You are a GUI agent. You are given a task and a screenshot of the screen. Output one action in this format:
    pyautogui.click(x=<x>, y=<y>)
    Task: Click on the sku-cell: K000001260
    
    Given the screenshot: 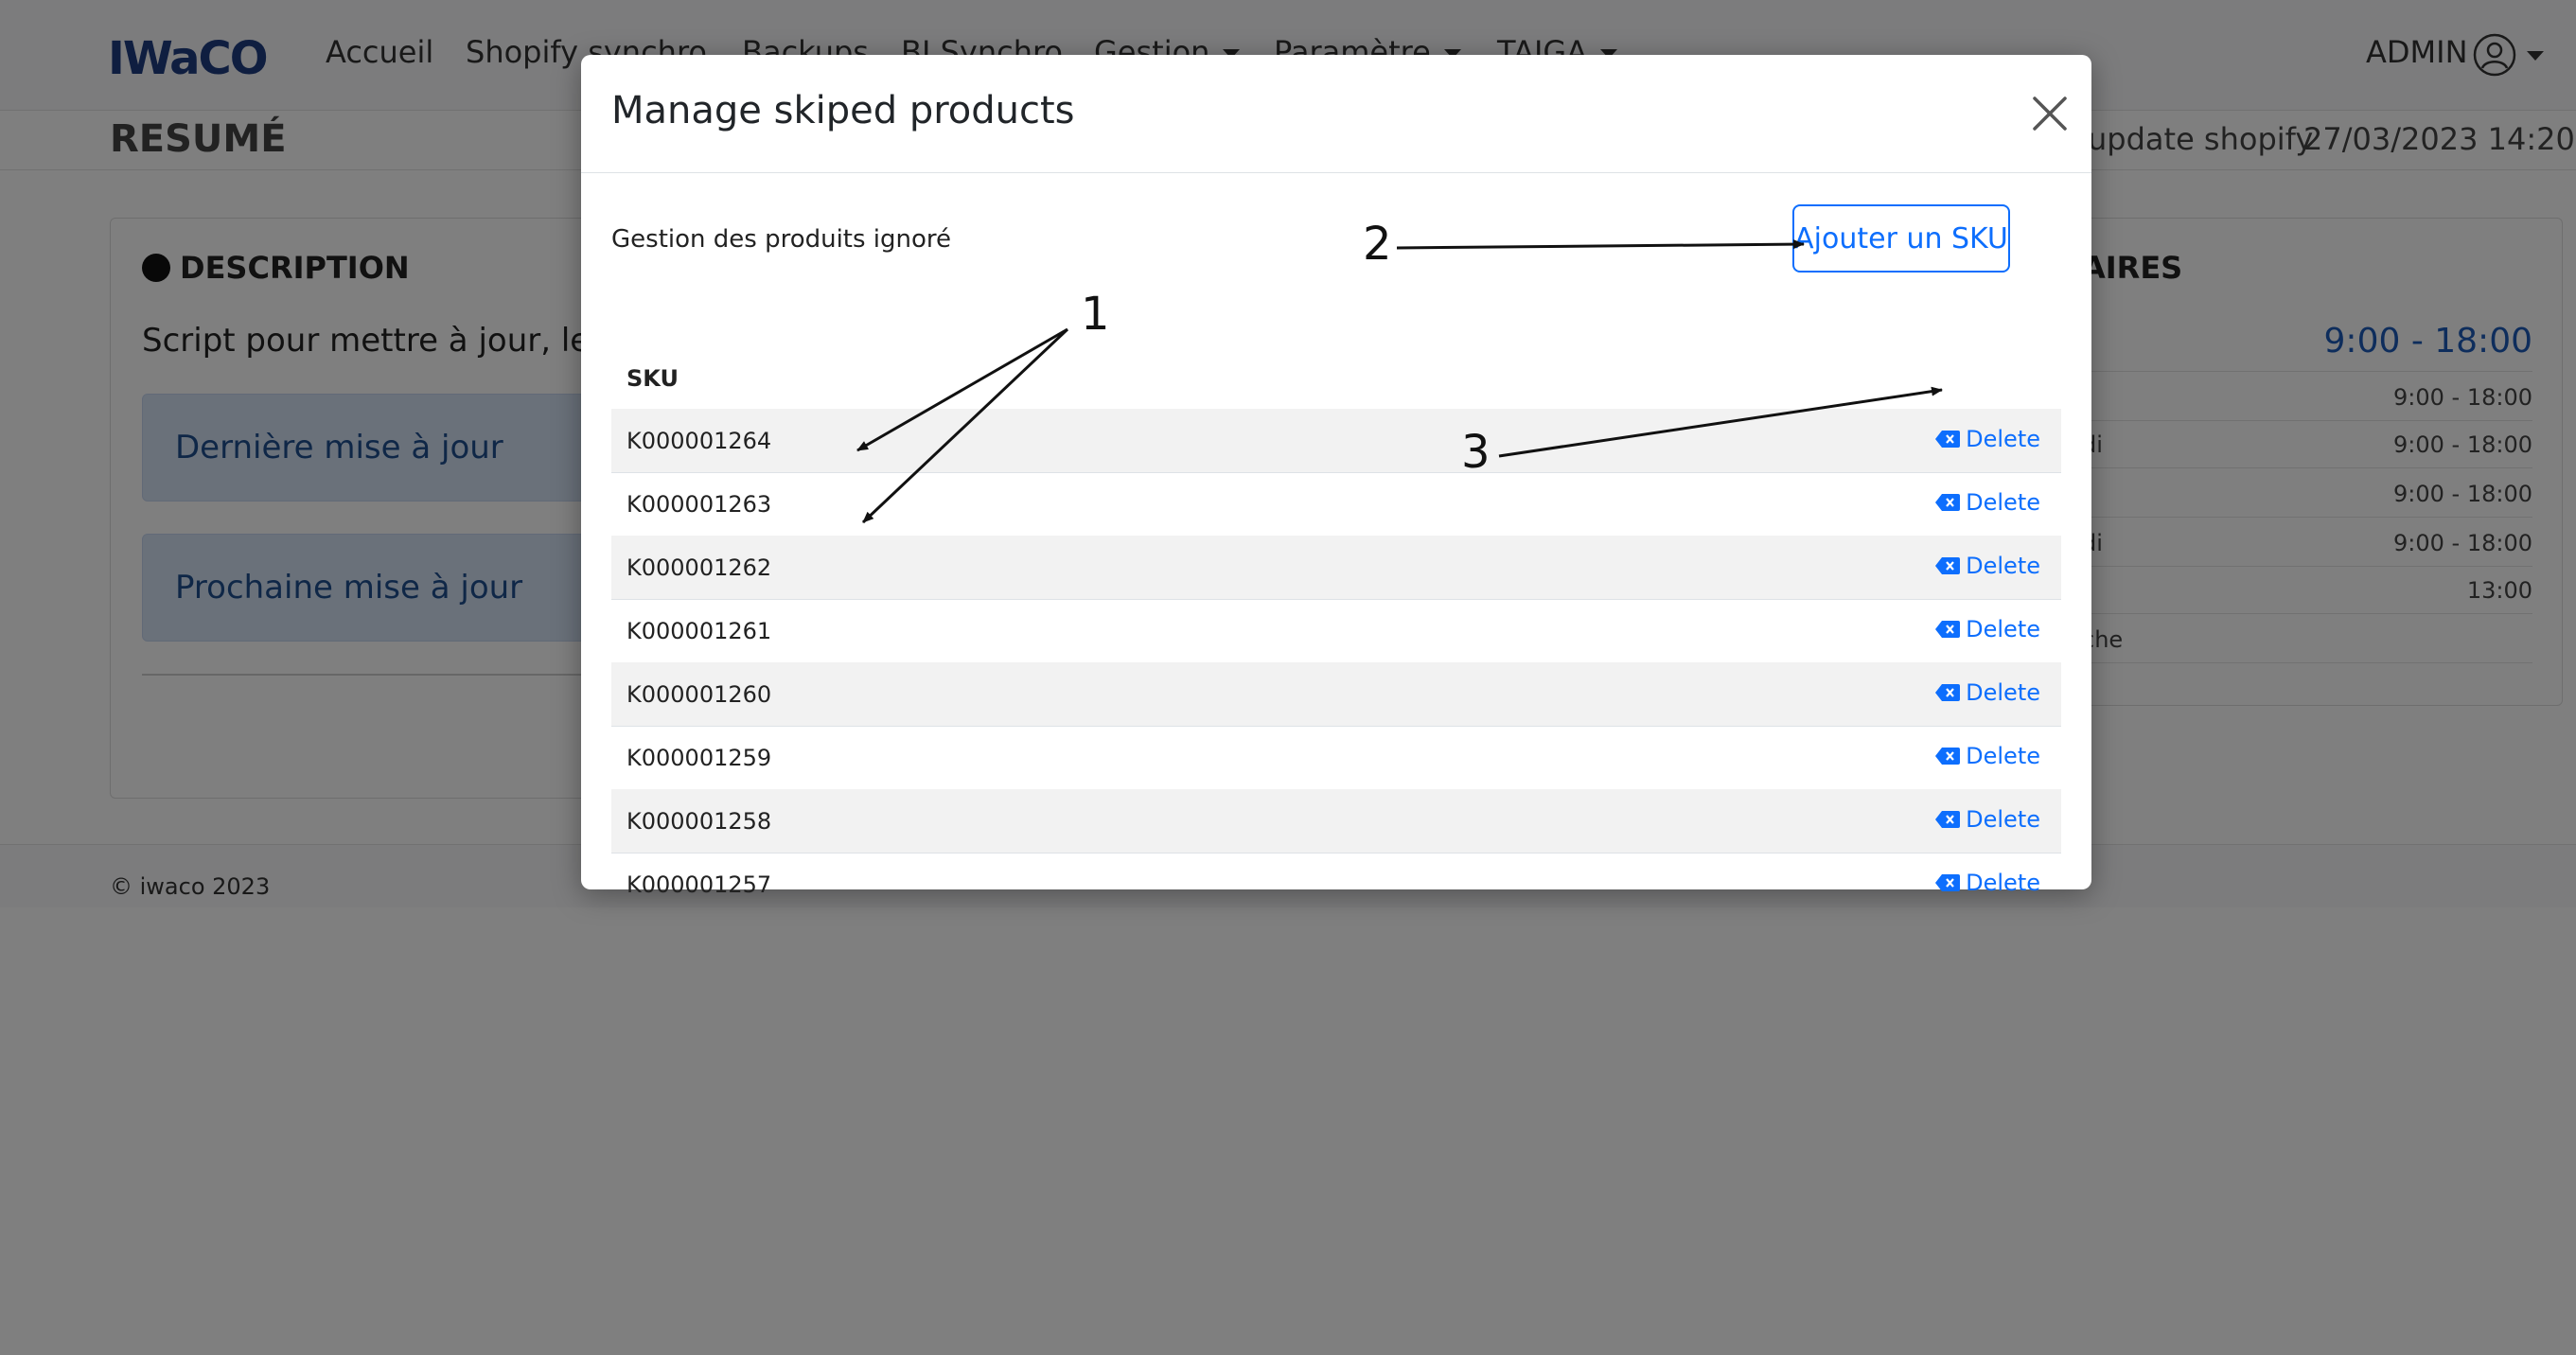 What is the action you would take?
    pyautogui.click(x=699, y=694)
    